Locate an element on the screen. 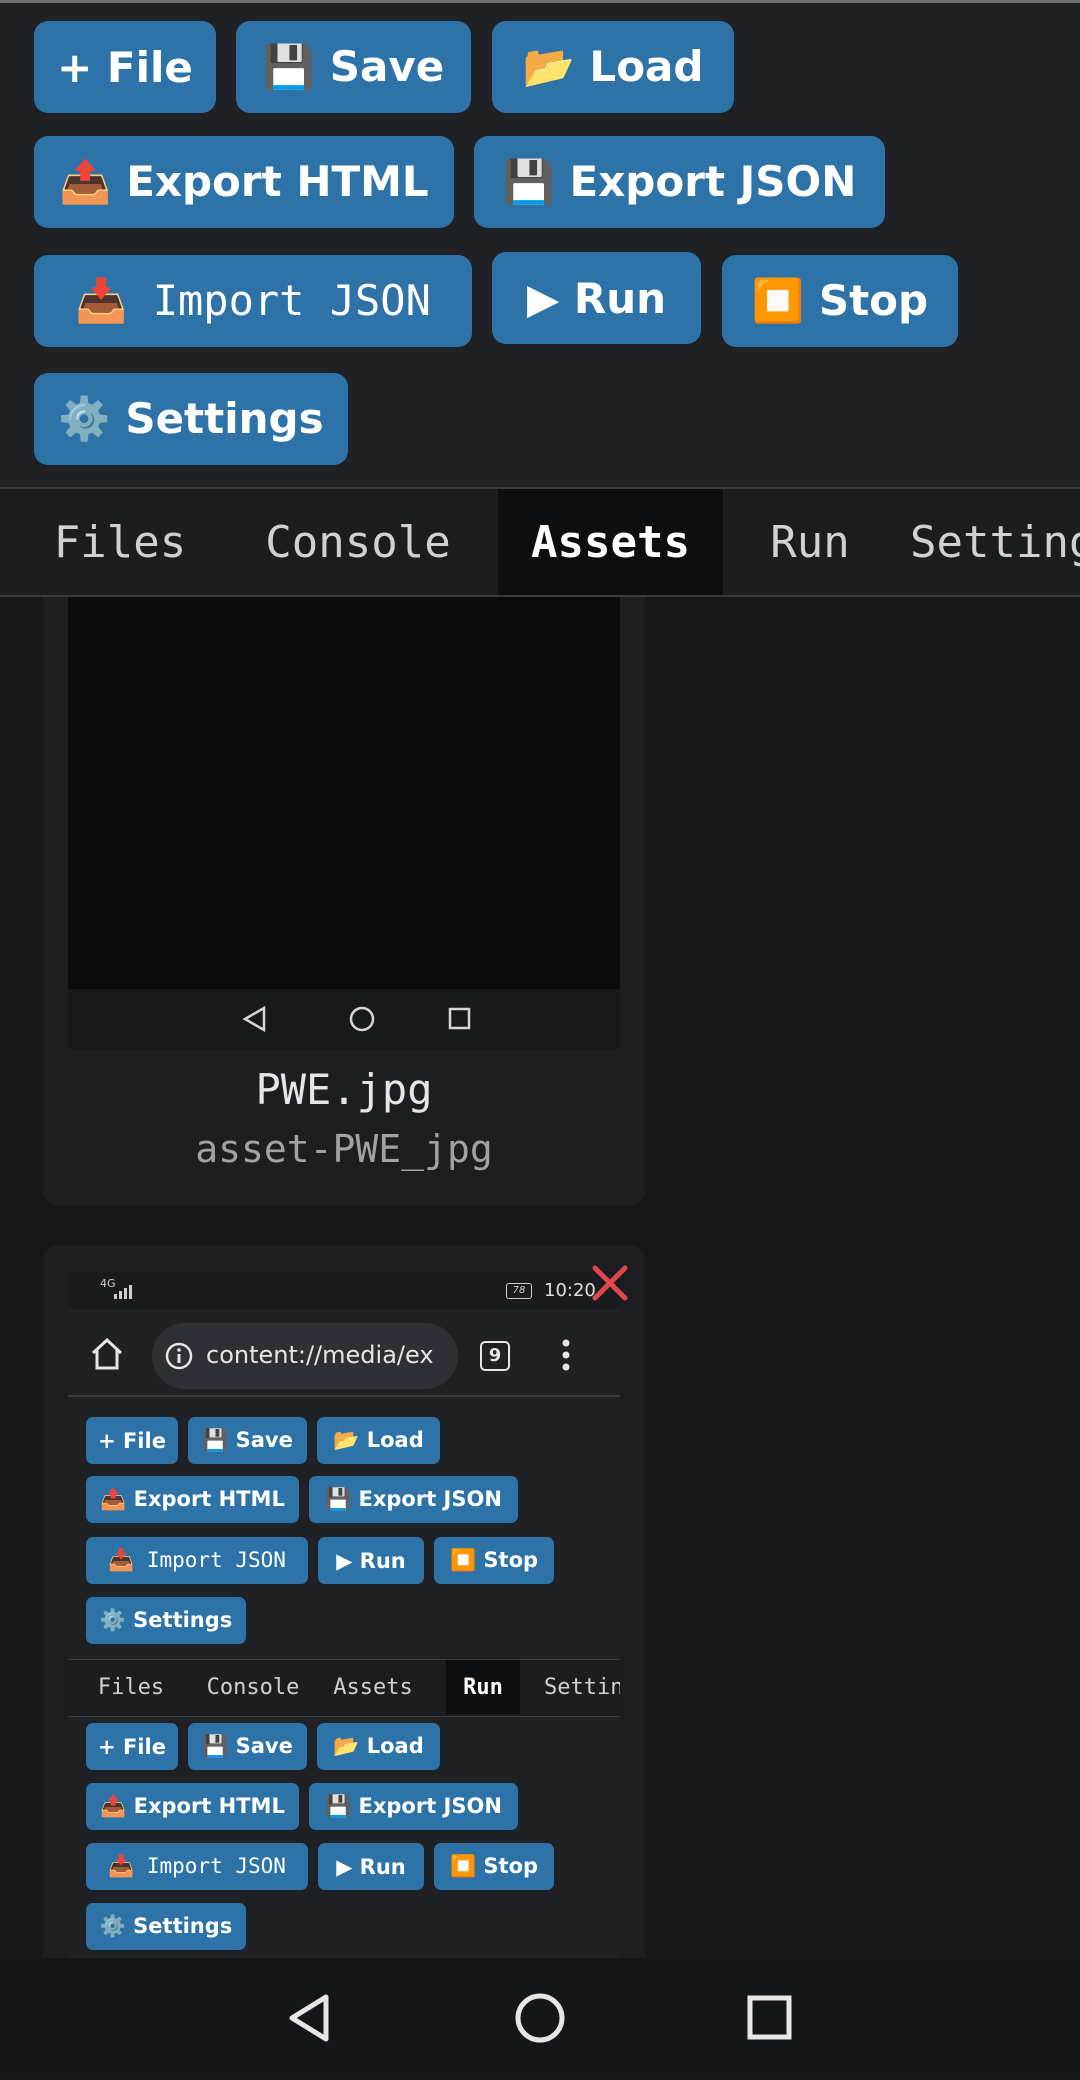  settings-button: ⚙️ Settings is located at coordinates (191, 419).